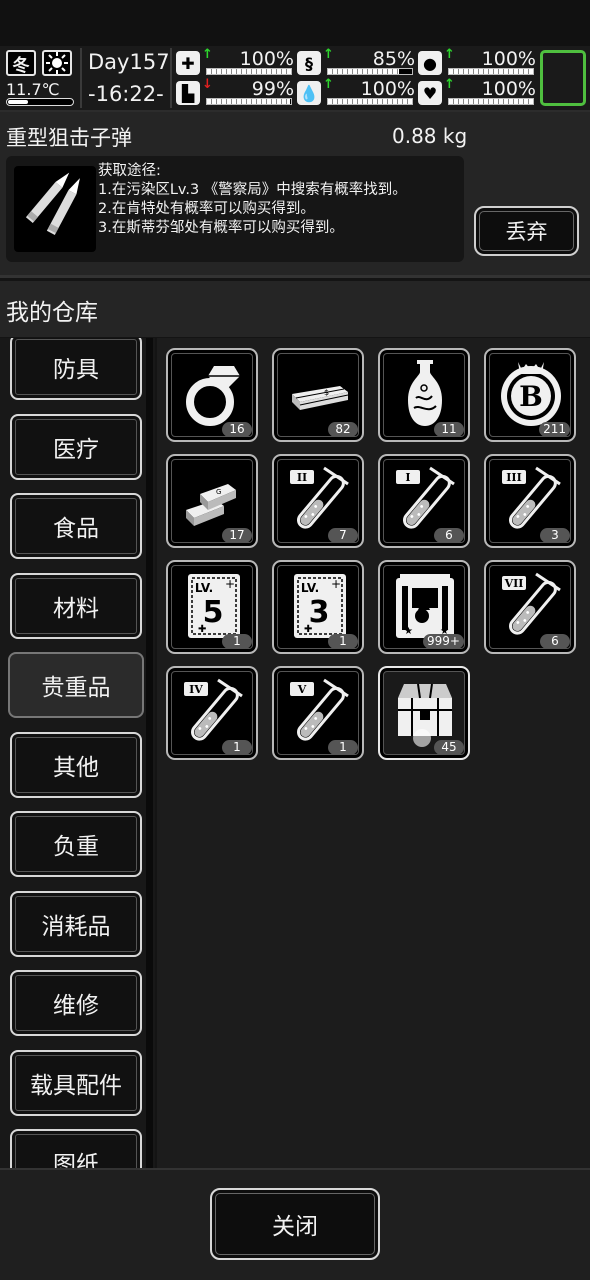  Describe the element at coordinates (235, 92) in the screenshot. I see `stat-stamina: ▙ ↓ 99%` at that location.